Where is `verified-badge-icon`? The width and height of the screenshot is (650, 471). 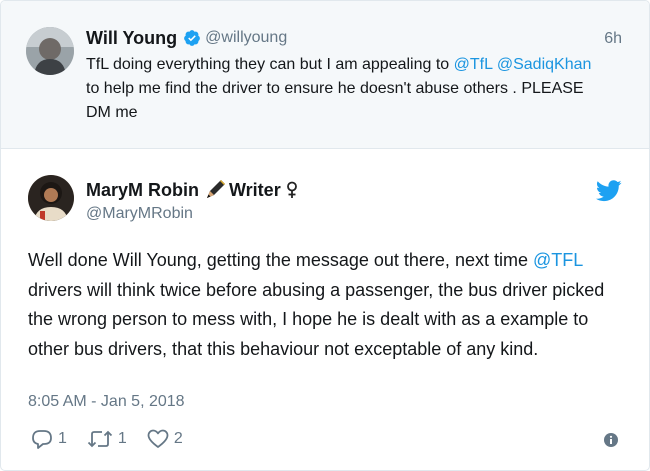
verified-badge-icon is located at coordinates (192, 38).